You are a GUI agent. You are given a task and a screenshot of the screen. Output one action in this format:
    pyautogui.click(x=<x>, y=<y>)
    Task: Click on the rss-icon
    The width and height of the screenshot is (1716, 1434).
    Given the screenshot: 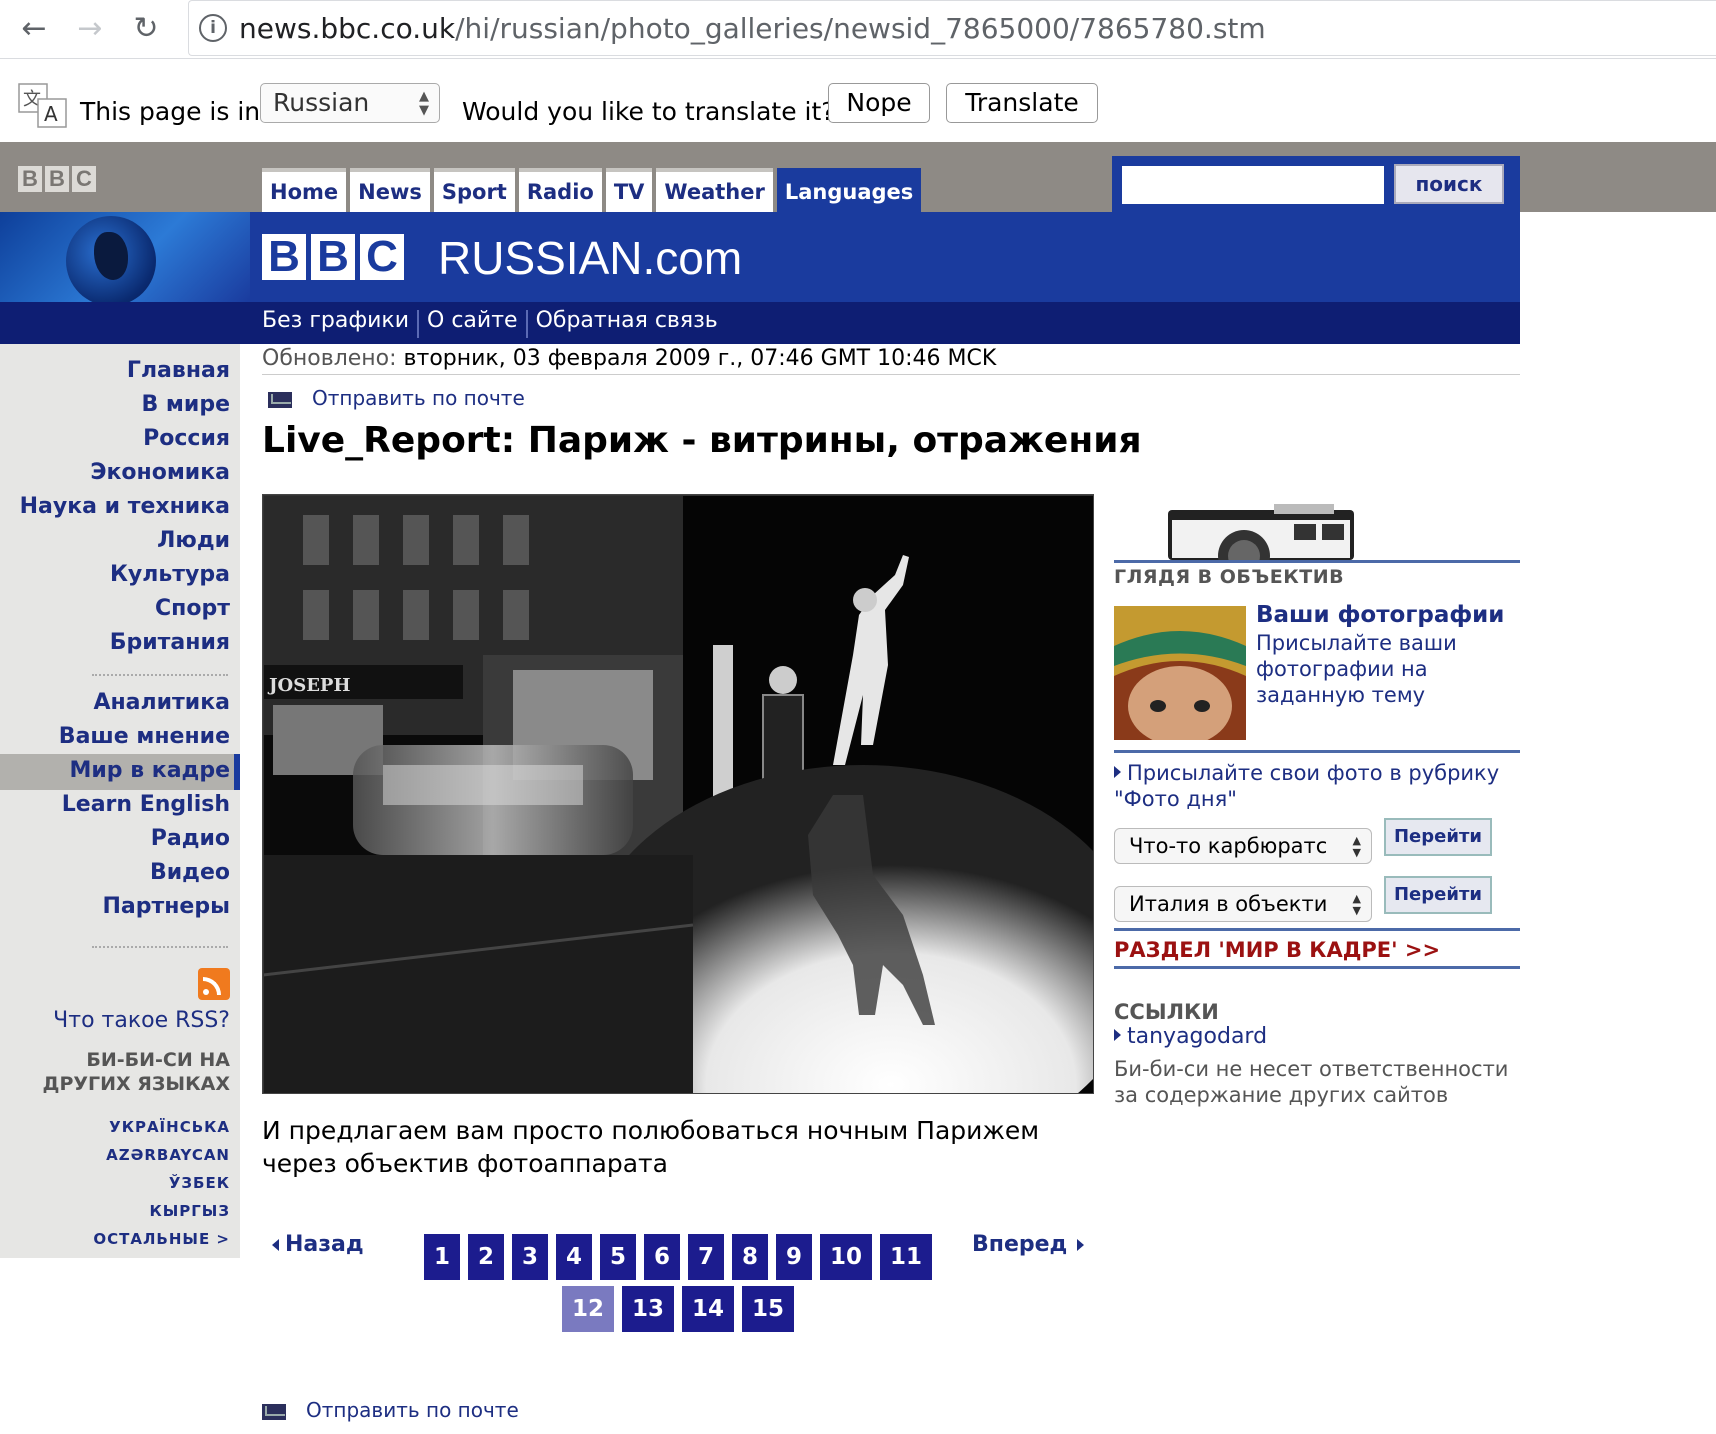 What is the action you would take?
    pyautogui.click(x=214, y=984)
    